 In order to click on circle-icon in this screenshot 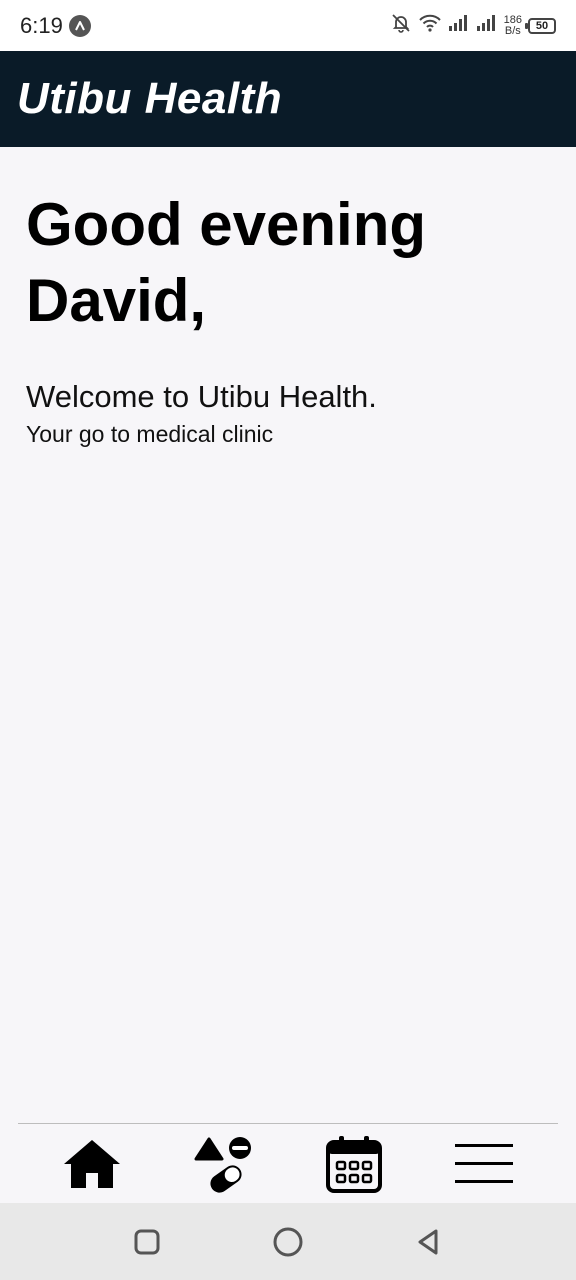, I will do `click(288, 1242)`.